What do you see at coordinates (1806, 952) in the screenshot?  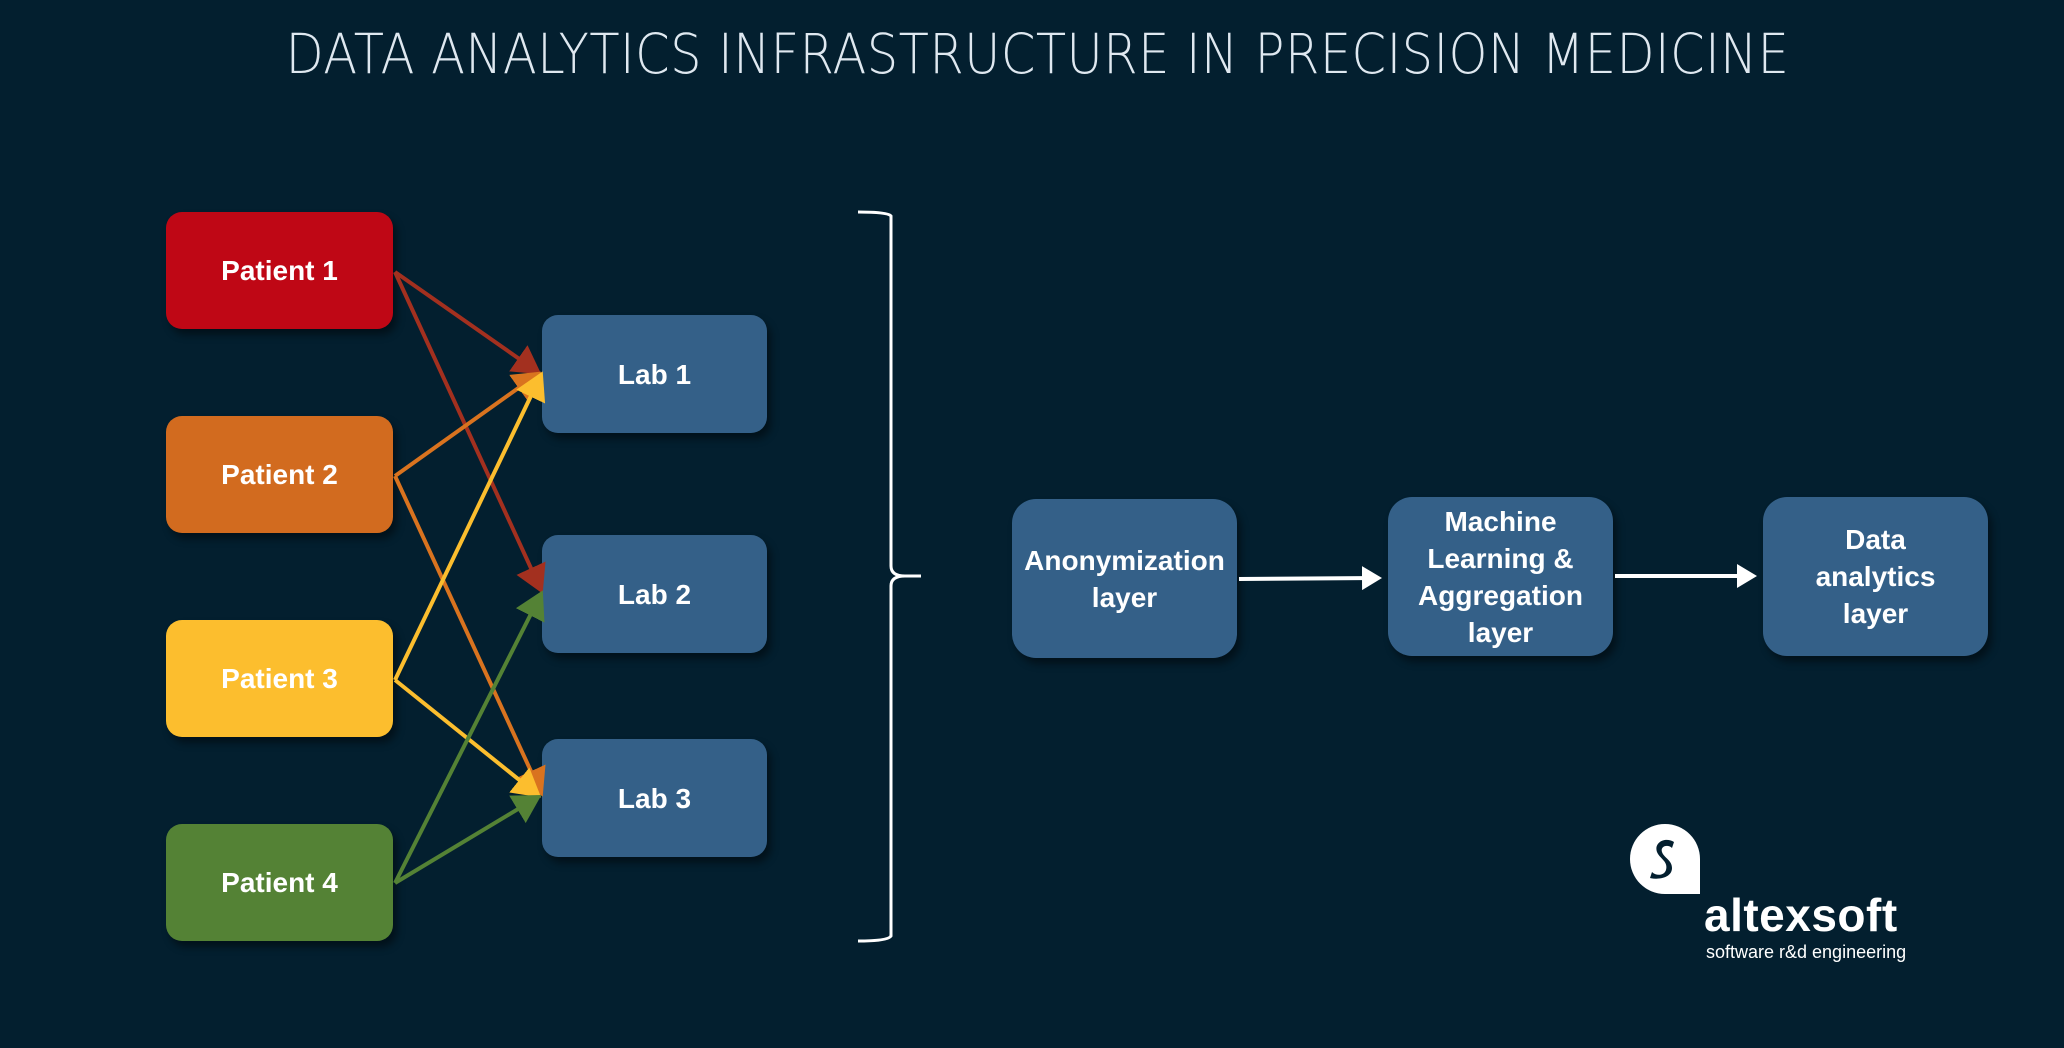 I see `logo-tagline: software r&d engineering` at bounding box center [1806, 952].